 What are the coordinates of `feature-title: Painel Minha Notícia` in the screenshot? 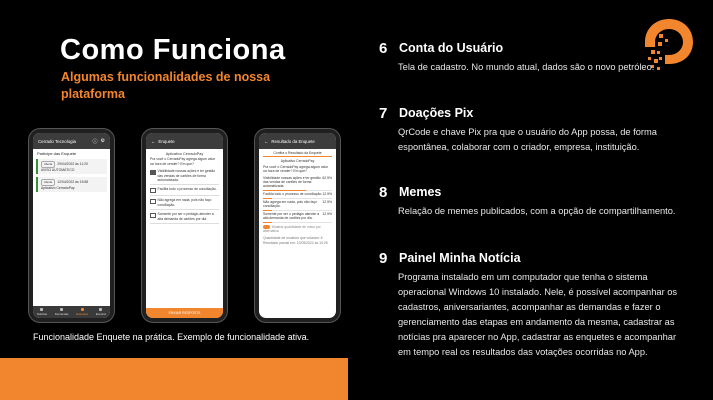 It's located at (460, 258).